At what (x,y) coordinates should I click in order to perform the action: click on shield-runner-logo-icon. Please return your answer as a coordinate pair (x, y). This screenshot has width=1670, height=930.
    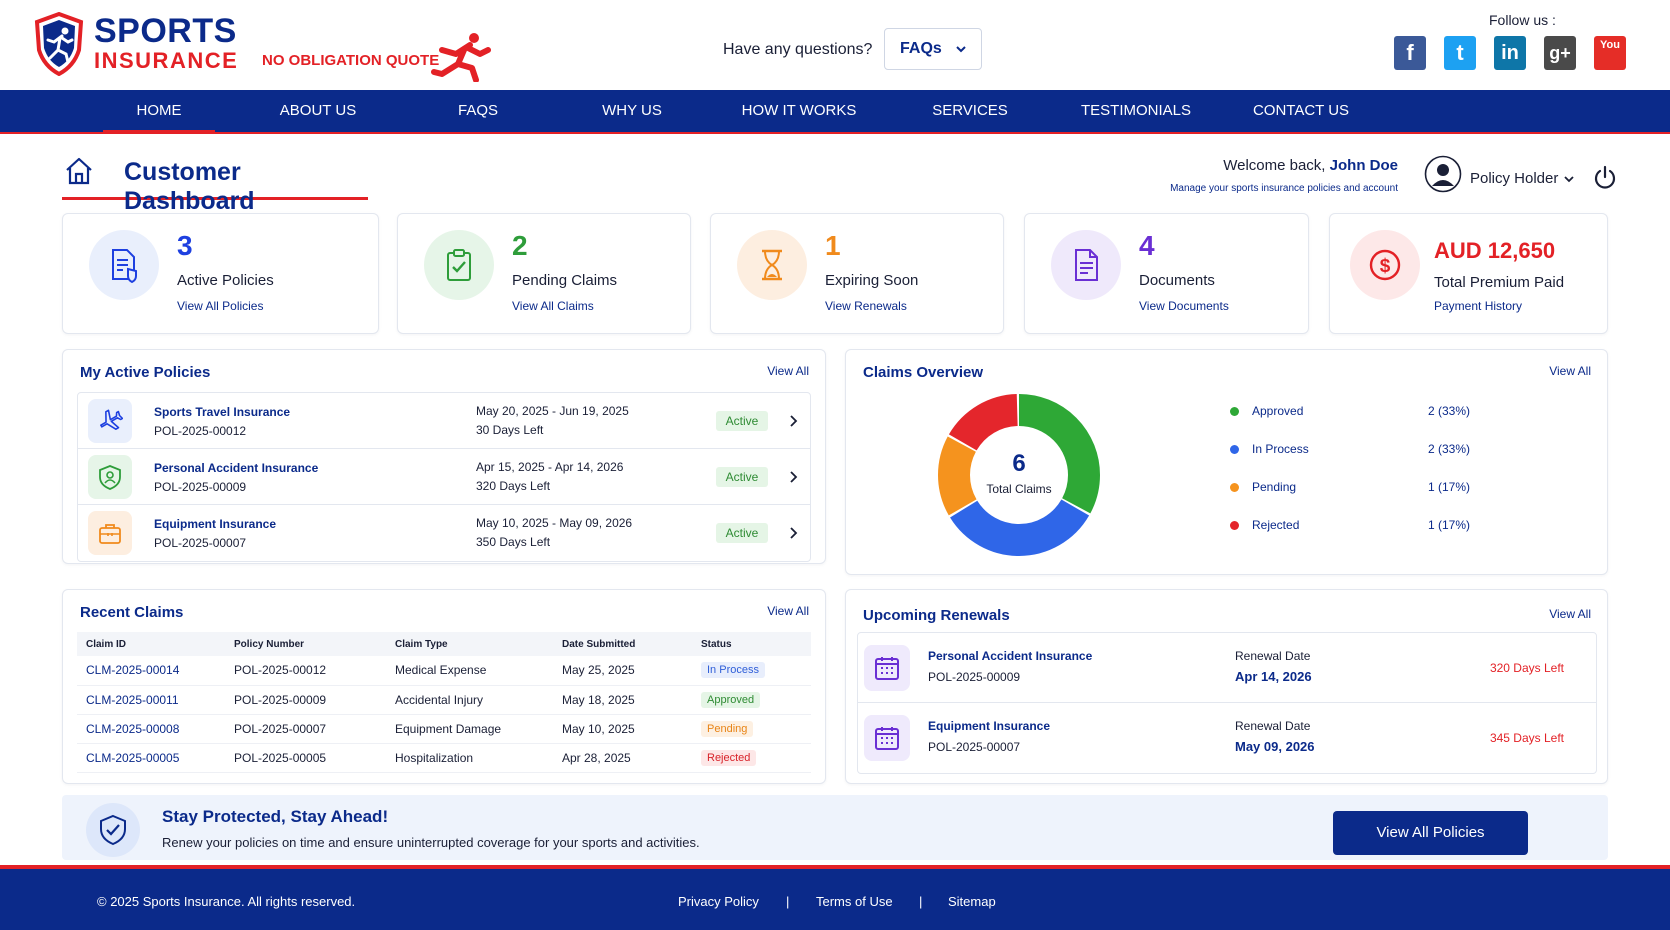
    Looking at the image, I should click on (59, 44).